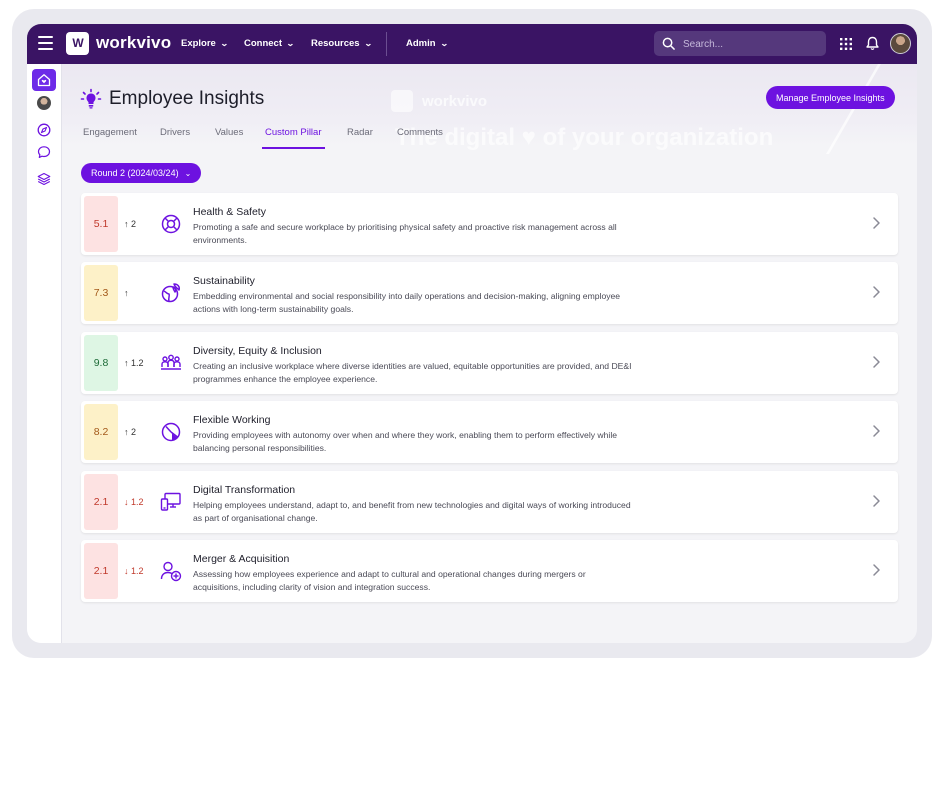  Describe the element at coordinates (171, 432) in the screenshot. I see `clock-pie-icon` at that location.